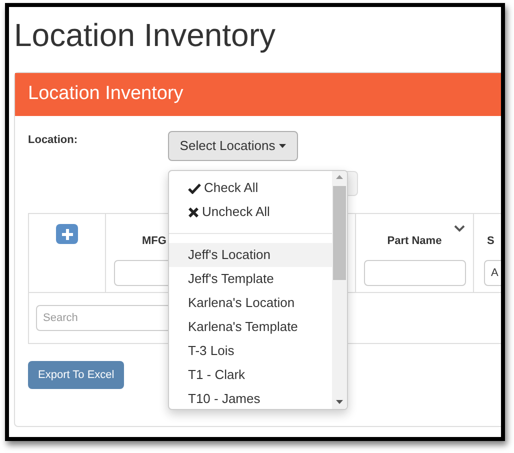 The image size is (514, 453). What do you see at coordinates (250, 212) in the screenshot?
I see `menu-action: Uncheck All` at bounding box center [250, 212].